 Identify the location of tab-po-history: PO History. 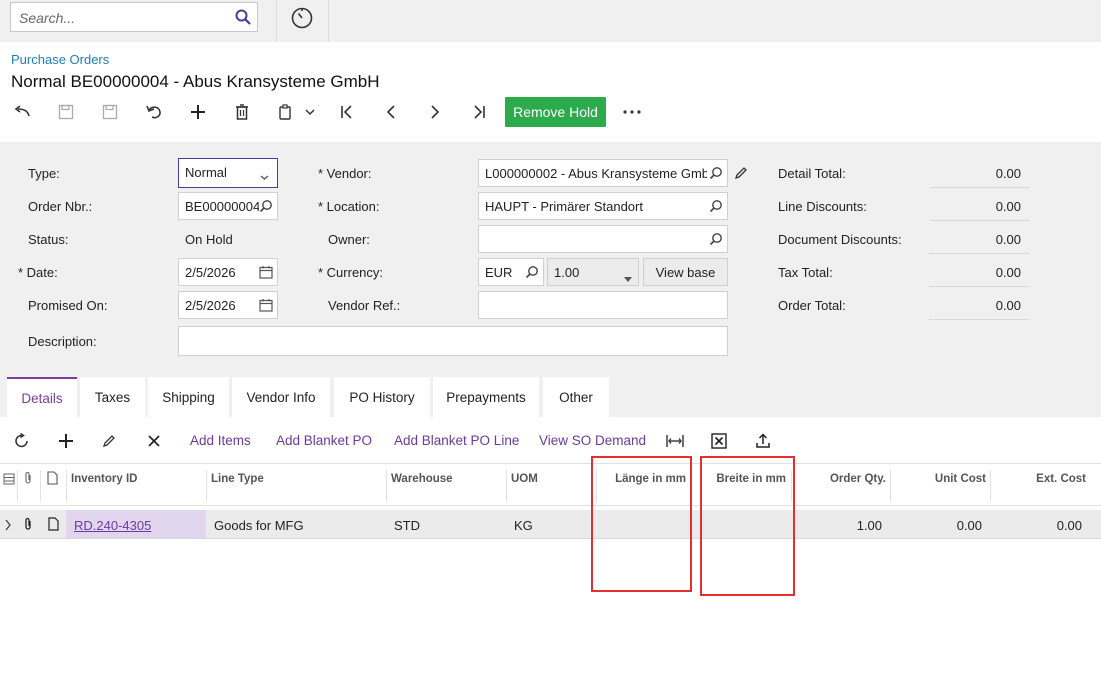
(382, 397).